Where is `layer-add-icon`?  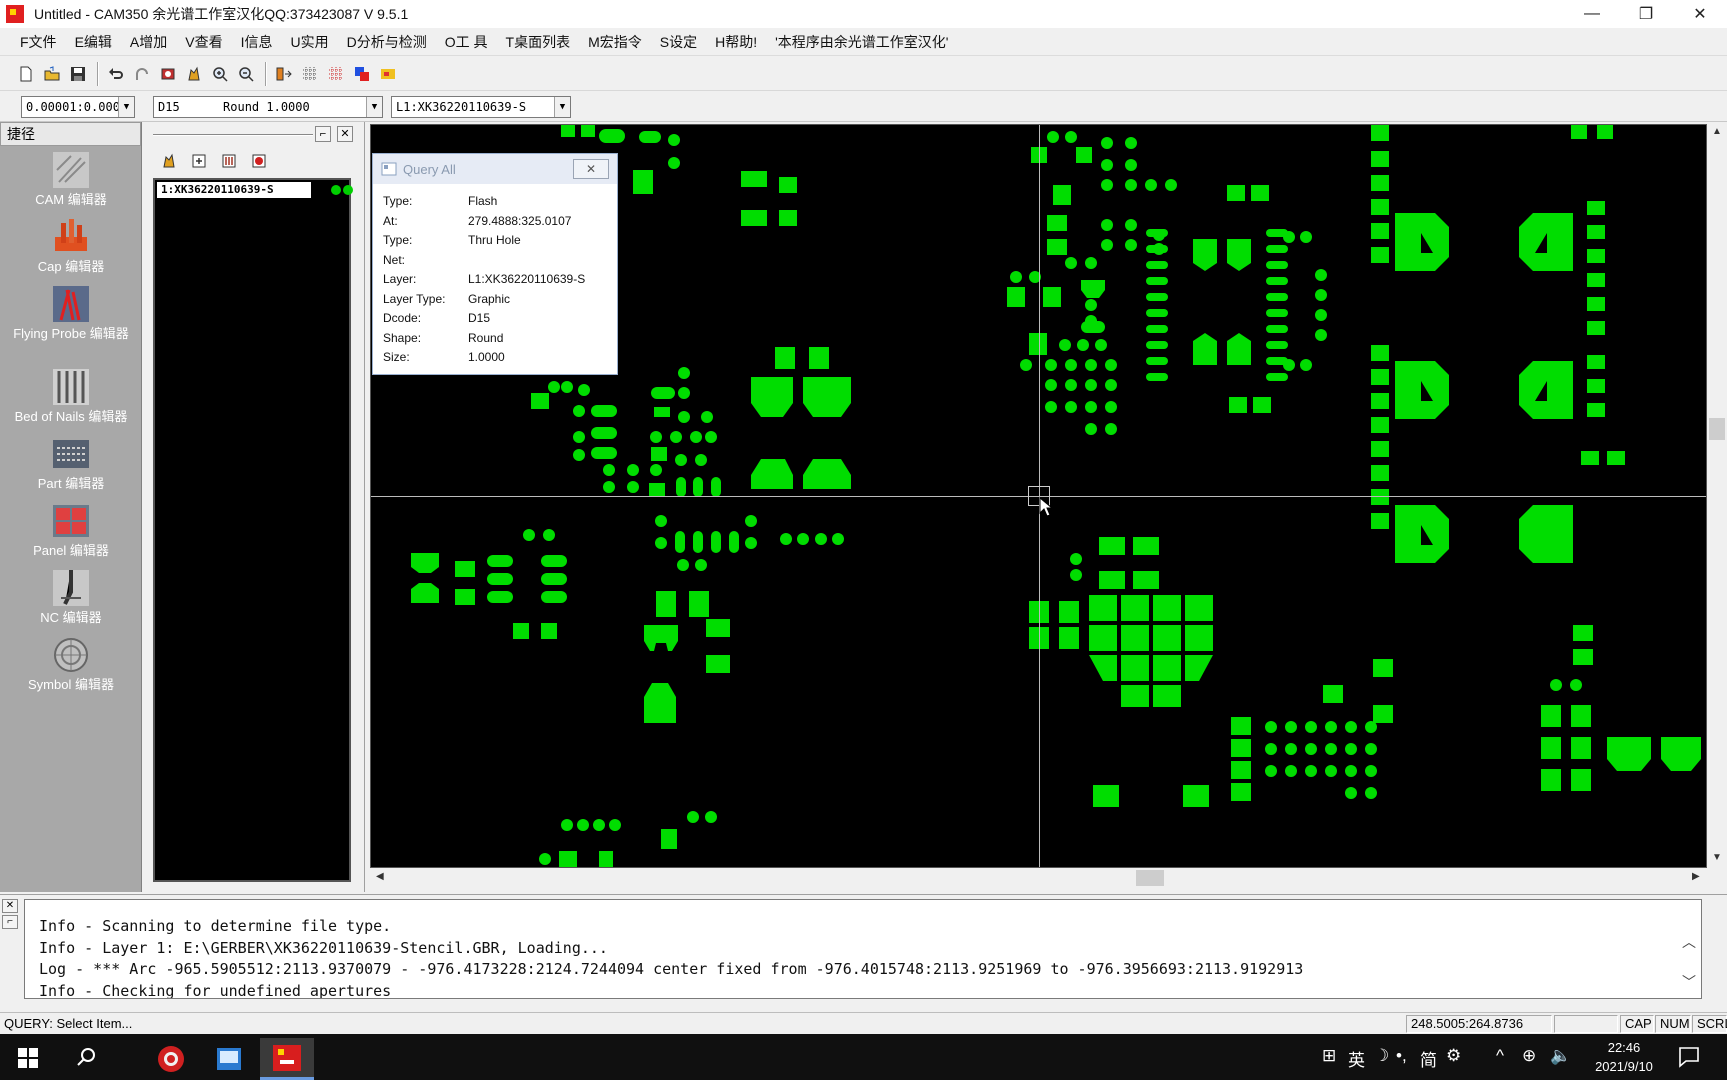 layer-add-icon is located at coordinates (199, 161).